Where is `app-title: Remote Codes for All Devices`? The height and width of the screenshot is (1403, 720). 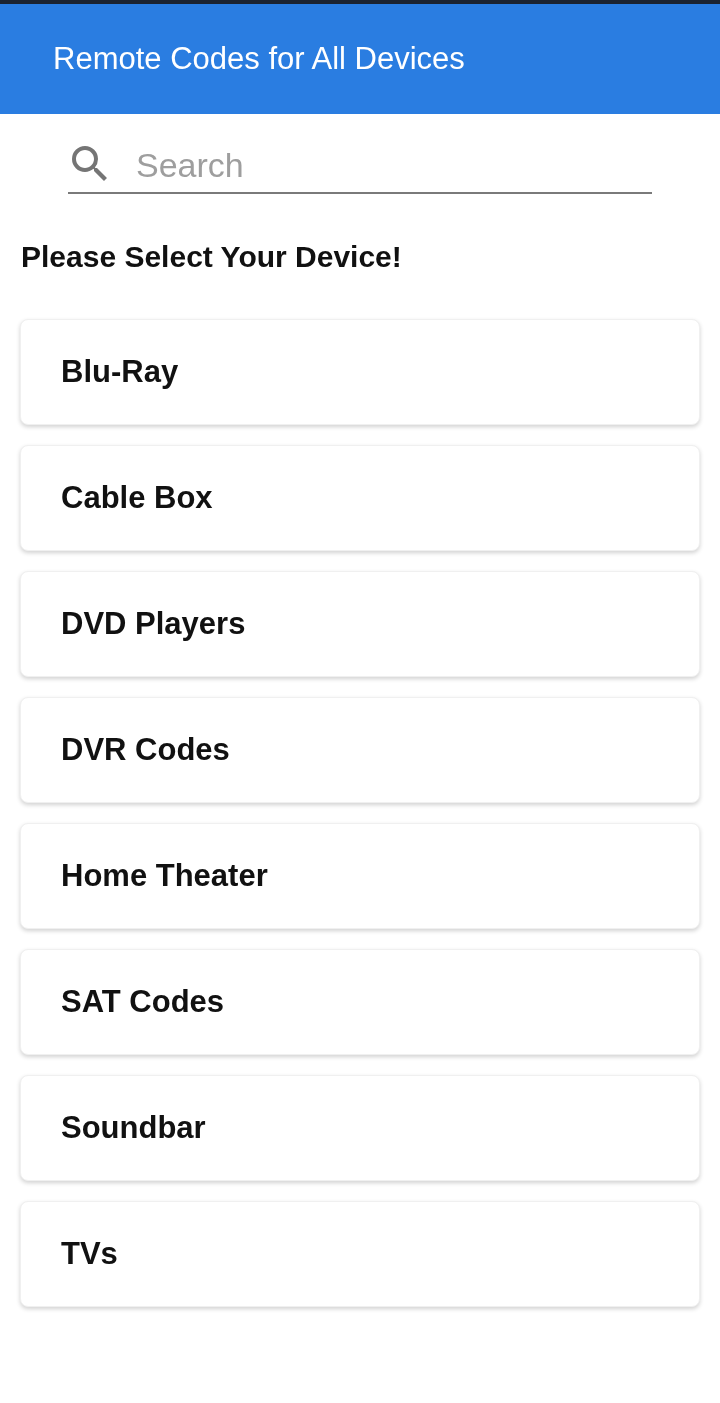
app-title: Remote Codes for All Devices is located at coordinates (259, 59).